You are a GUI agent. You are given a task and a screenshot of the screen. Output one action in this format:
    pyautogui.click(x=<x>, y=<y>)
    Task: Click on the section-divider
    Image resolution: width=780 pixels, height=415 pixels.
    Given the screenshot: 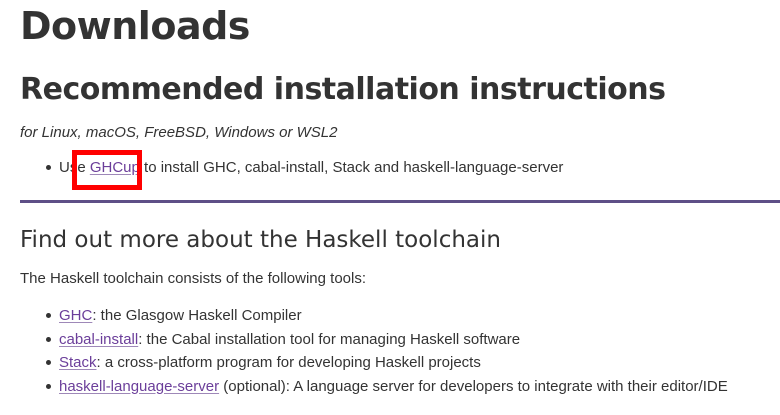 What is the action you would take?
    pyautogui.click(x=400, y=201)
    